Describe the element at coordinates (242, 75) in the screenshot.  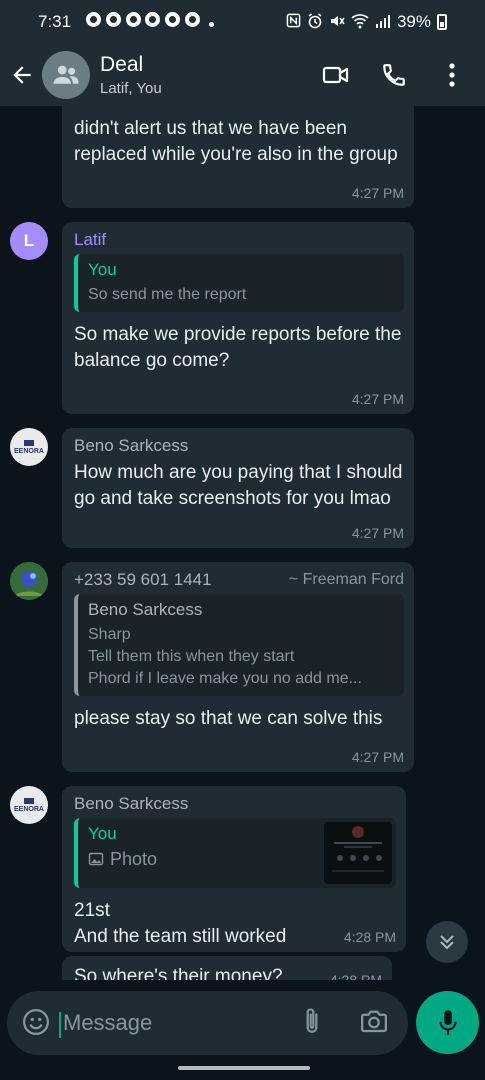
I see `chat-header: Deal Latif, You` at that location.